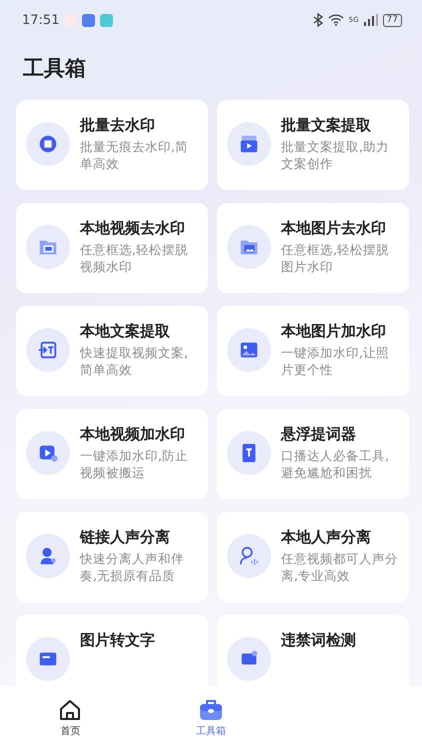 This screenshot has width=422, height=750. Describe the element at coordinates (335, 155) in the screenshot. I see `tool-description: 批量文案提取,助力文案创作` at that location.